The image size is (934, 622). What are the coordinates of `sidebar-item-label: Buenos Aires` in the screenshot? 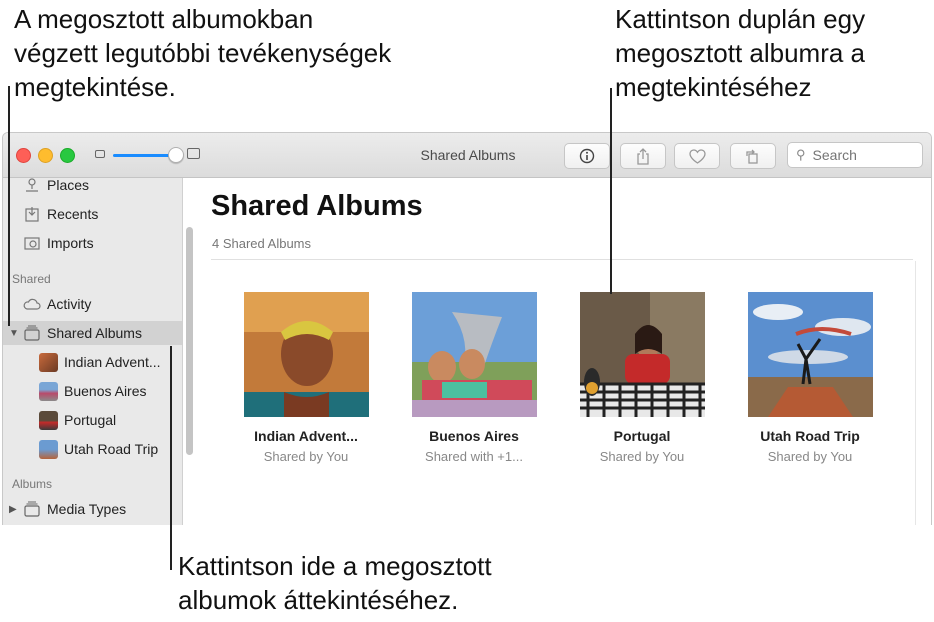 It's located at (105, 391).